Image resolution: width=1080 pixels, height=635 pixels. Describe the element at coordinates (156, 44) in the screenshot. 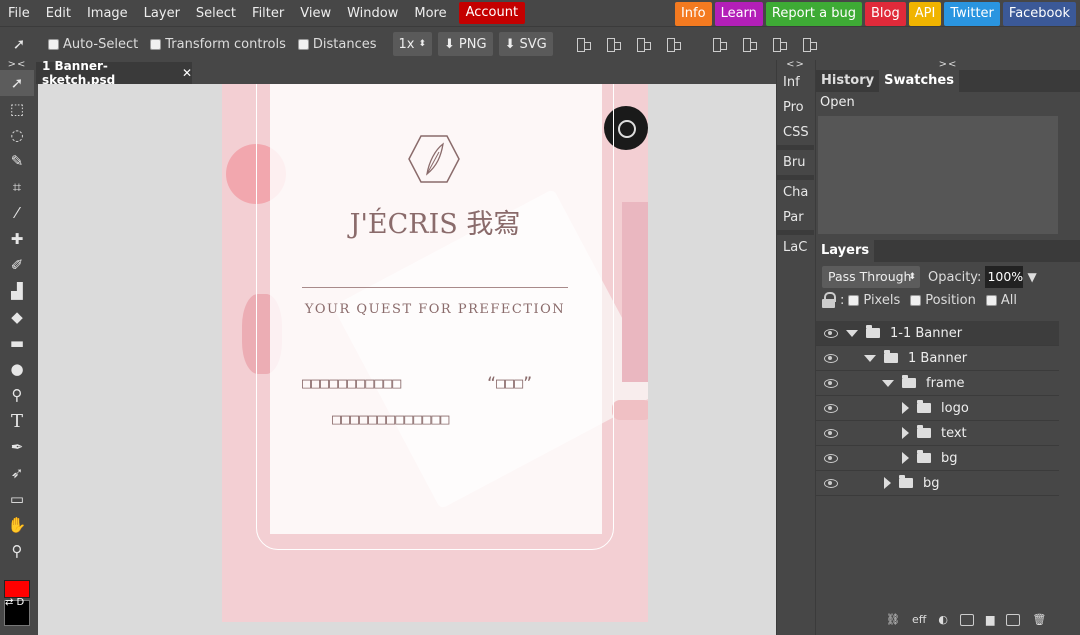

I see `transform-controls-checkbox` at that location.